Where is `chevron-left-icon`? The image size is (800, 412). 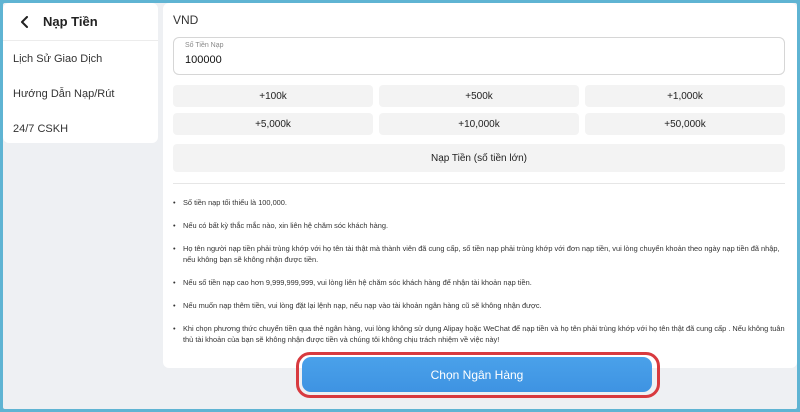
chevron-left-icon is located at coordinates (25, 22).